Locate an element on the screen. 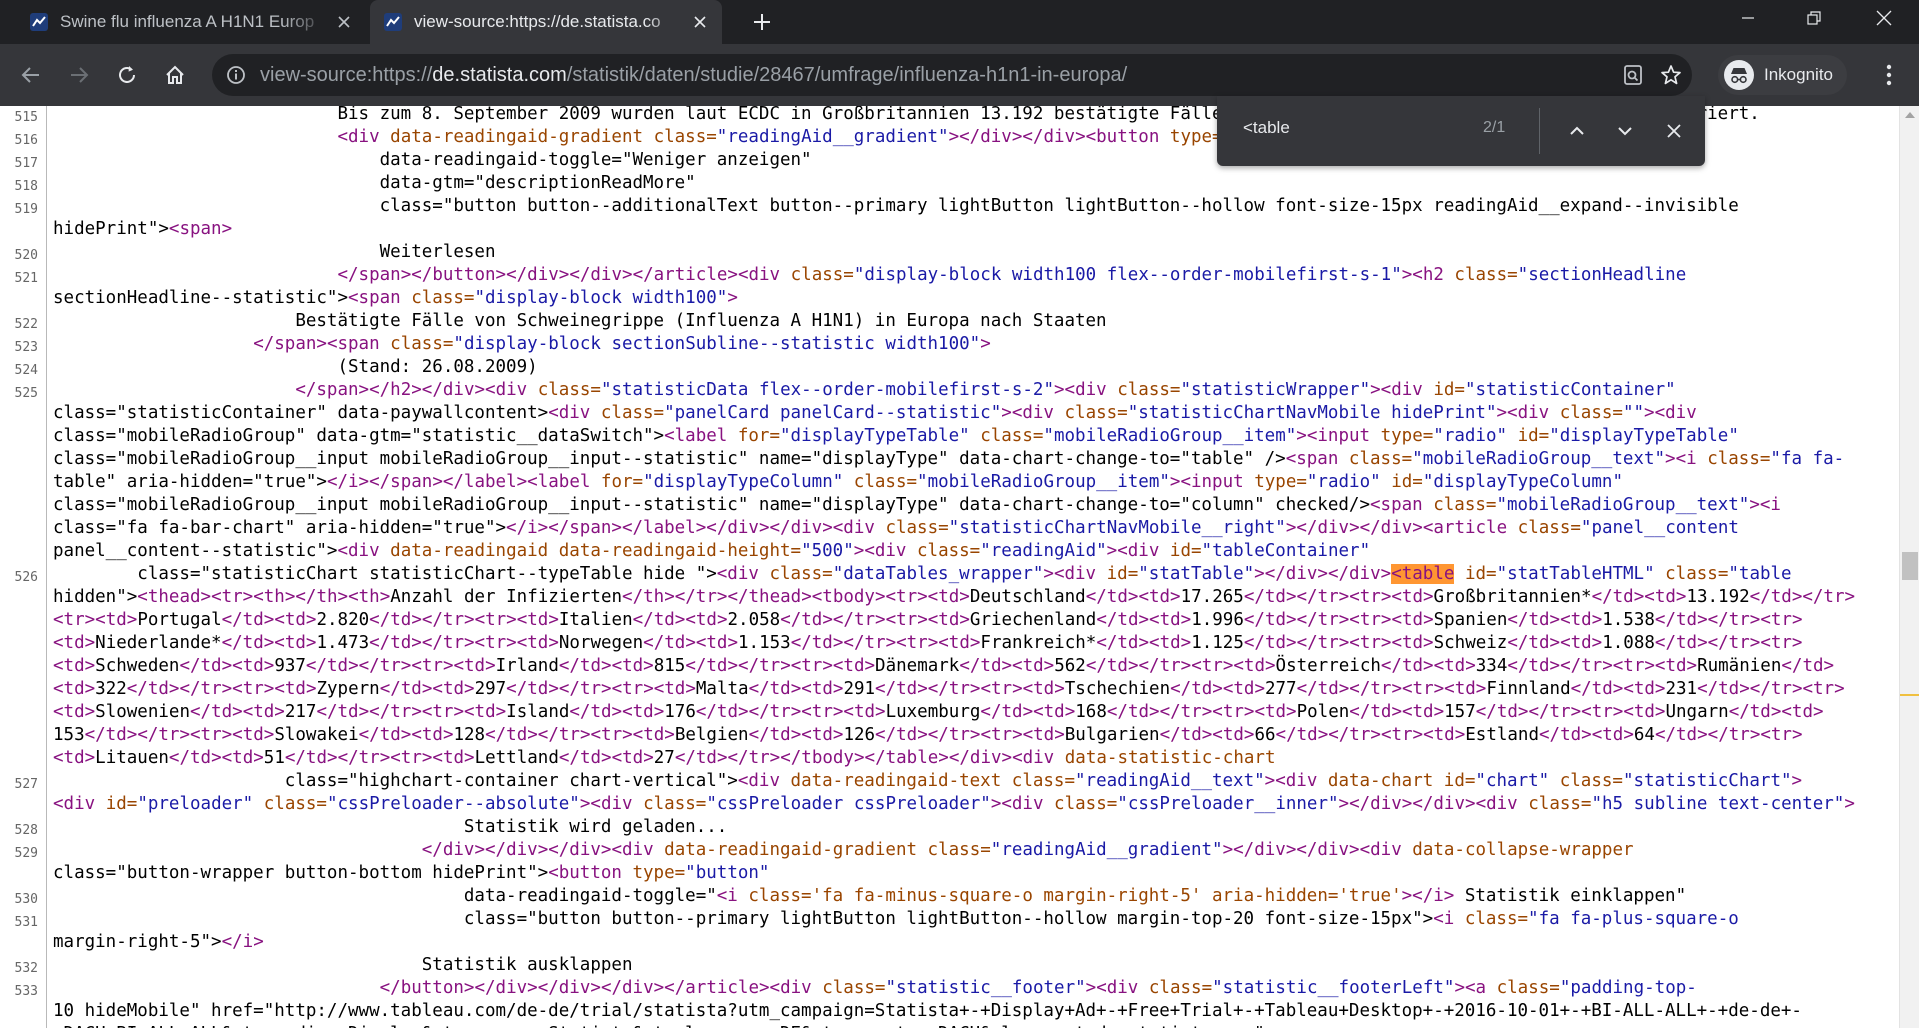 The image size is (1919, 1028). chevron-down-icon is located at coordinates (1625, 131).